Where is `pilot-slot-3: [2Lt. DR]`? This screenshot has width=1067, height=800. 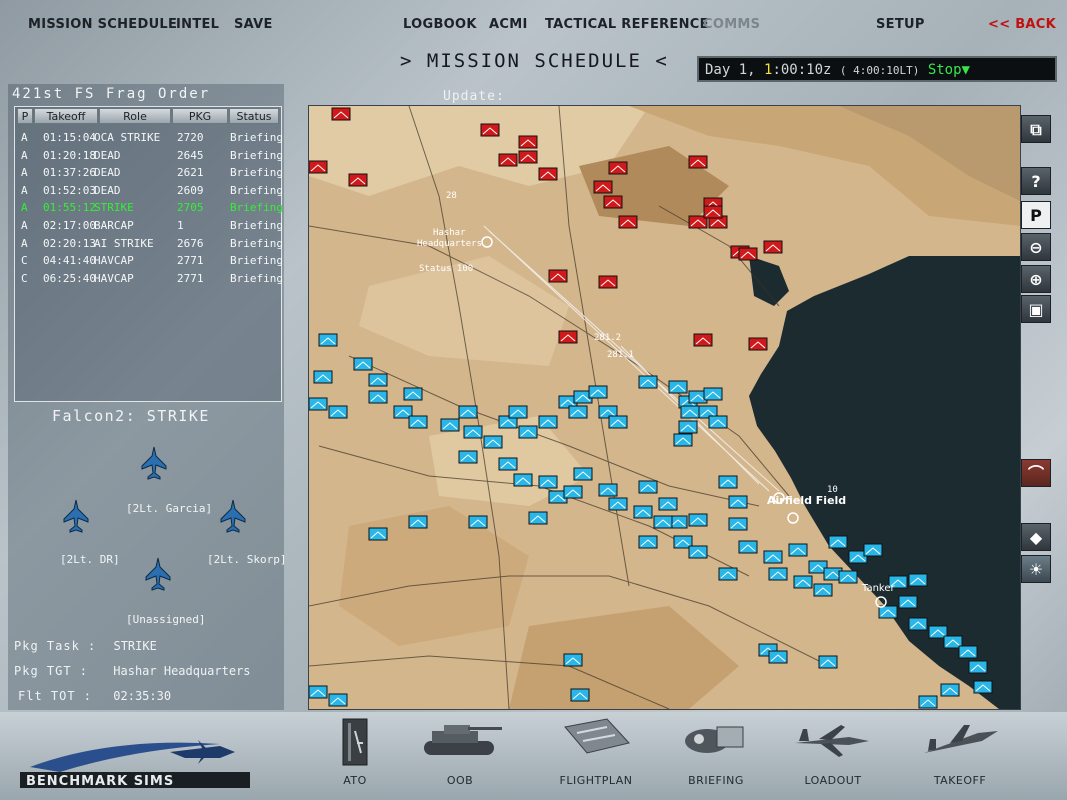 pilot-slot-3: [2Lt. DR] is located at coordinates (90, 559).